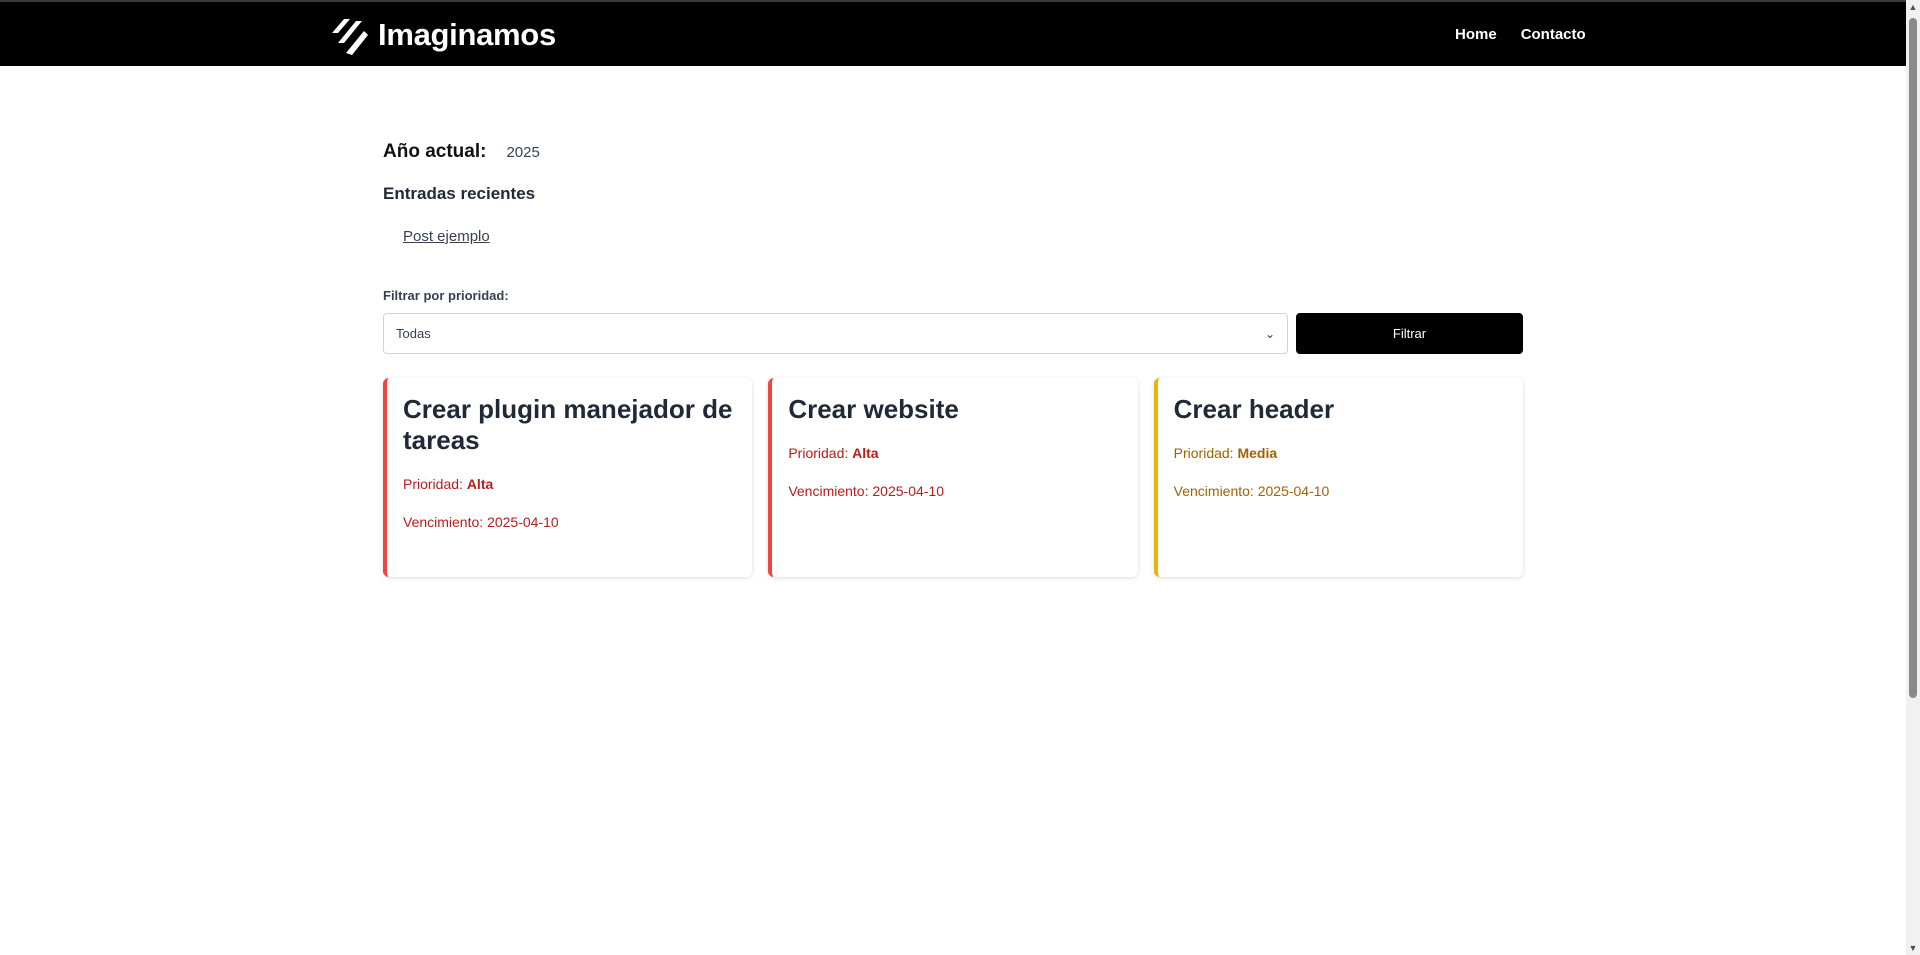  What do you see at coordinates (435, 151) in the screenshot?
I see `current-year-label: Año actual:` at bounding box center [435, 151].